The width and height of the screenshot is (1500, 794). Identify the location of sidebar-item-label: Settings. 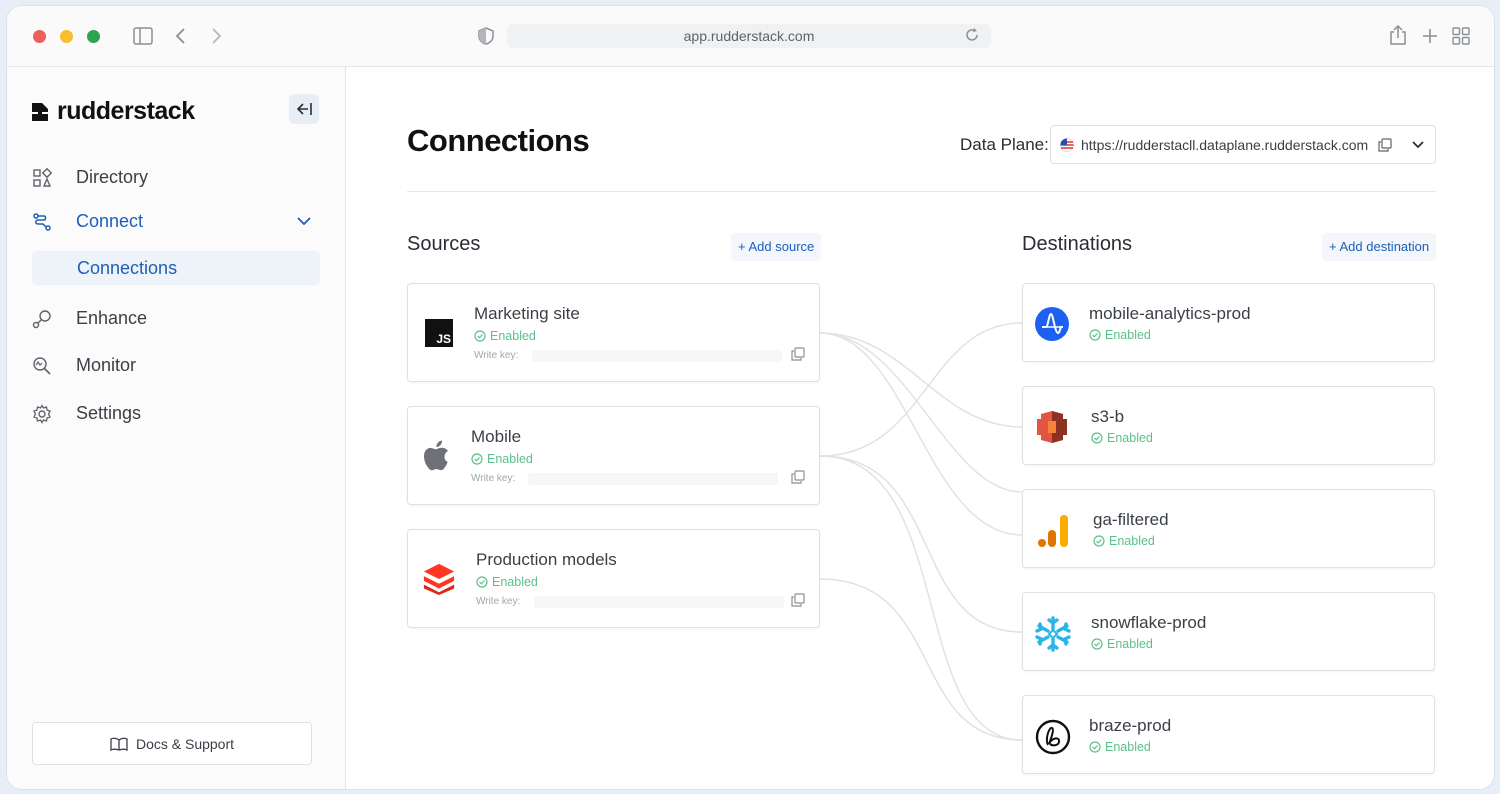
(109, 413).